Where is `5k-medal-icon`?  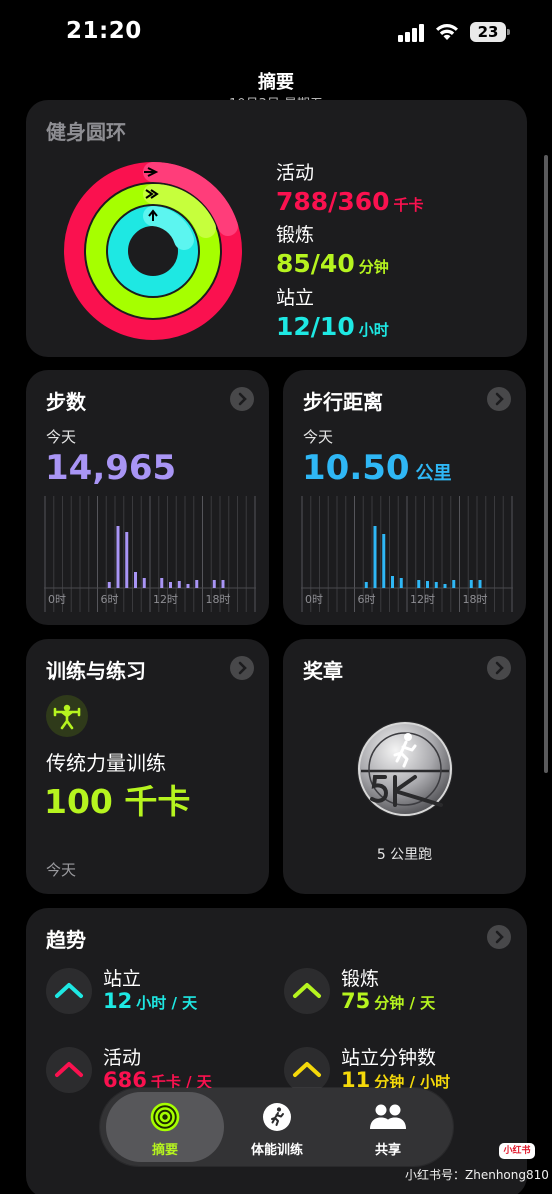
5k-medal-icon is located at coordinates (405, 769).